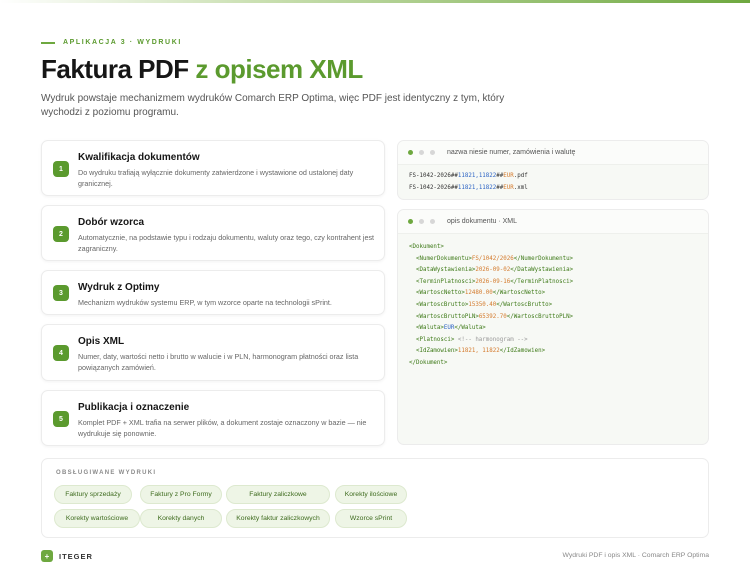  What do you see at coordinates (511, 152) in the screenshot?
I see `code-panel-title: nazwa niesie numer, zamówienia i walutę` at bounding box center [511, 152].